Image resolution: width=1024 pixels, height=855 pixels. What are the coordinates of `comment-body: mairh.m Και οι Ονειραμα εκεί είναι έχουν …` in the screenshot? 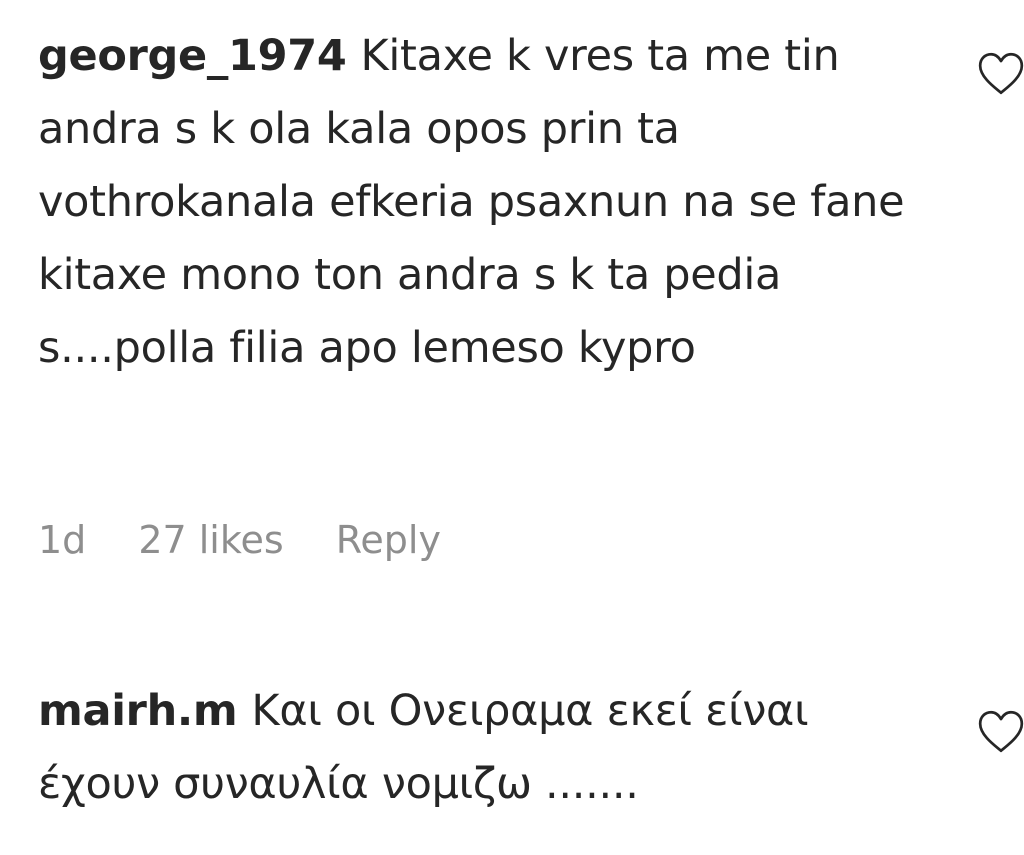 It's located at (478, 748).